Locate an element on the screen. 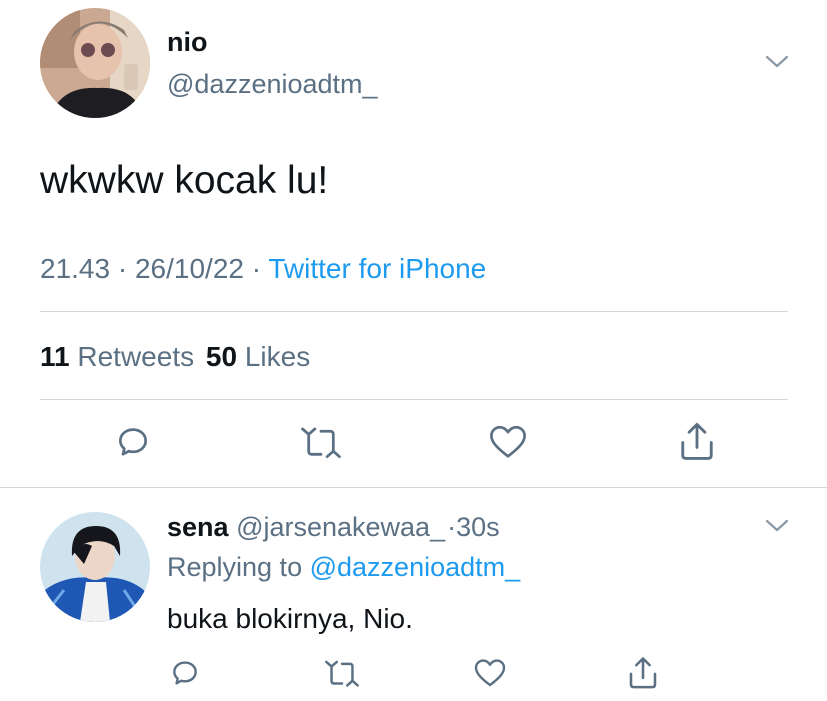  reply-text: buka blokirnya, Nio. is located at coordinates (290, 618).